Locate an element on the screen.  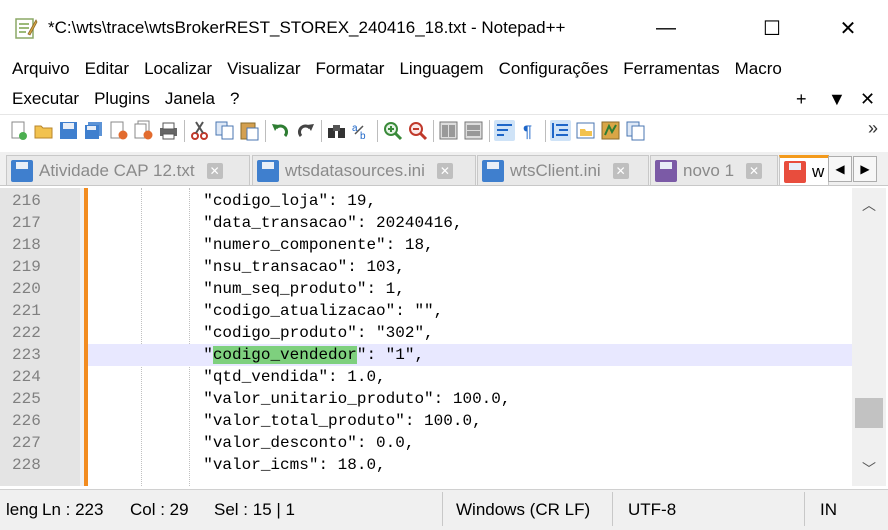
code-text: "qtd_vendida": 1.0, is located at coordinates (237, 377).